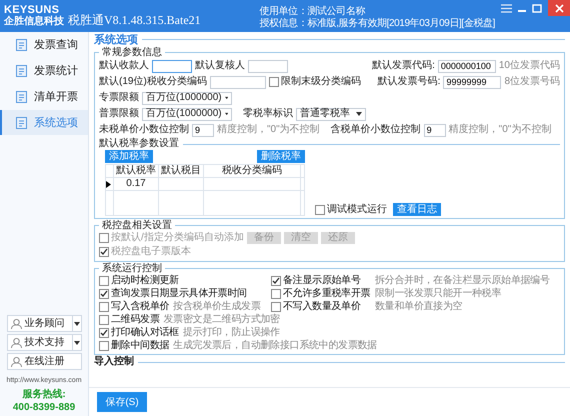 The width and height of the screenshot is (570, 416). What do you see at coordinates (129, 156) in the screenshot?
I see `add-tax-rate-button: 添加税率` at bounding box center [129, 156].